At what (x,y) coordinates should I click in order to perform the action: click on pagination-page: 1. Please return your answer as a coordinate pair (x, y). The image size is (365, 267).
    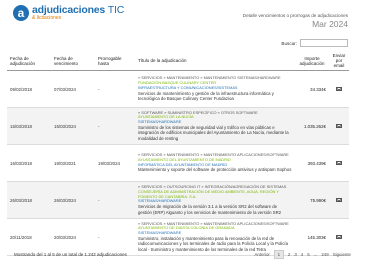
    Looking at the image, I should click on (278, 254).